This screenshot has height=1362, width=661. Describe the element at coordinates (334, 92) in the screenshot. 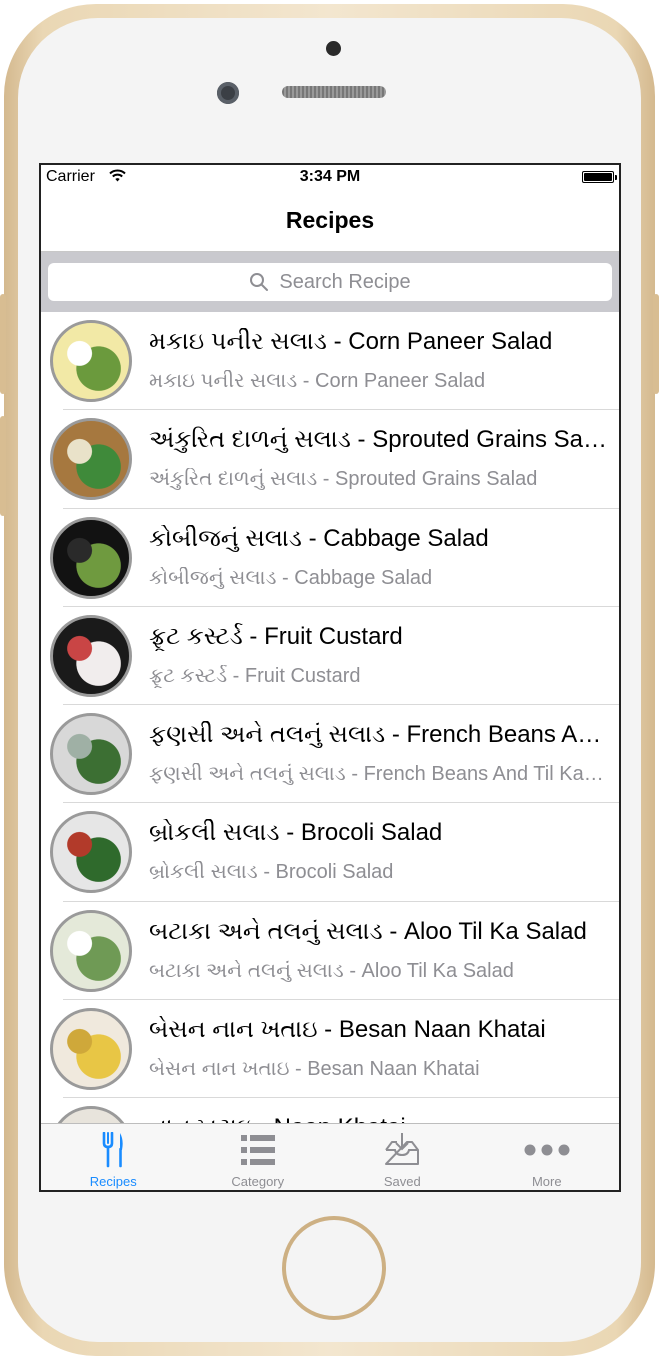

I see `earpiece-speaker` at that location.